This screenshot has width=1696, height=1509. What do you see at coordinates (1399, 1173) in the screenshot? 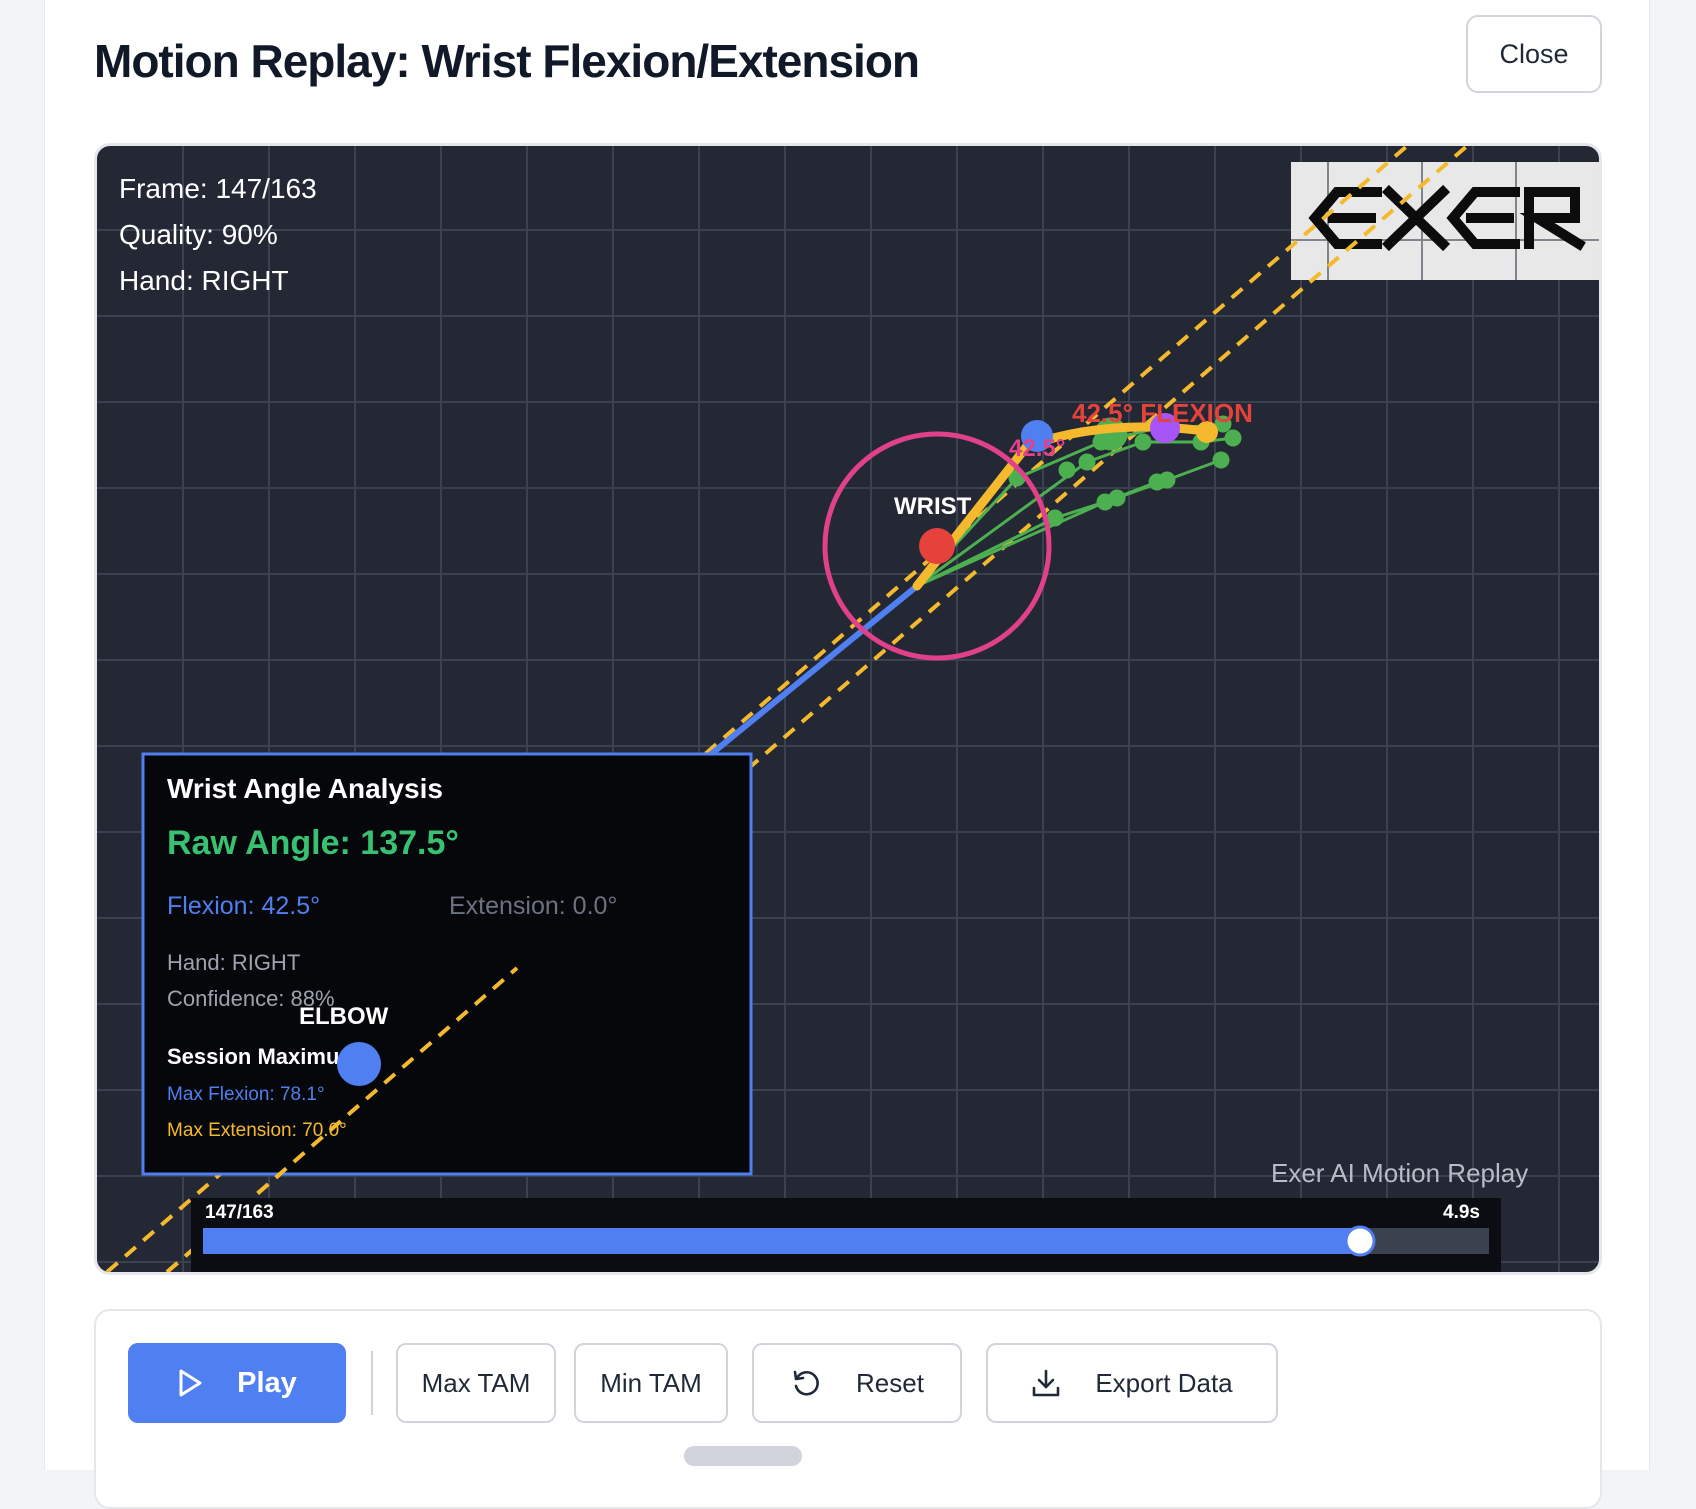
I see `watermark: Exer AI Motion Replay` at bounding box center [1399, 1173].